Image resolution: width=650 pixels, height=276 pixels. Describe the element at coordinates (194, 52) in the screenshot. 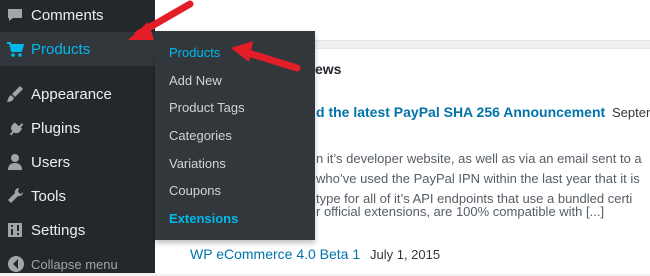

I see `submenu-item-products: Products` at that location.